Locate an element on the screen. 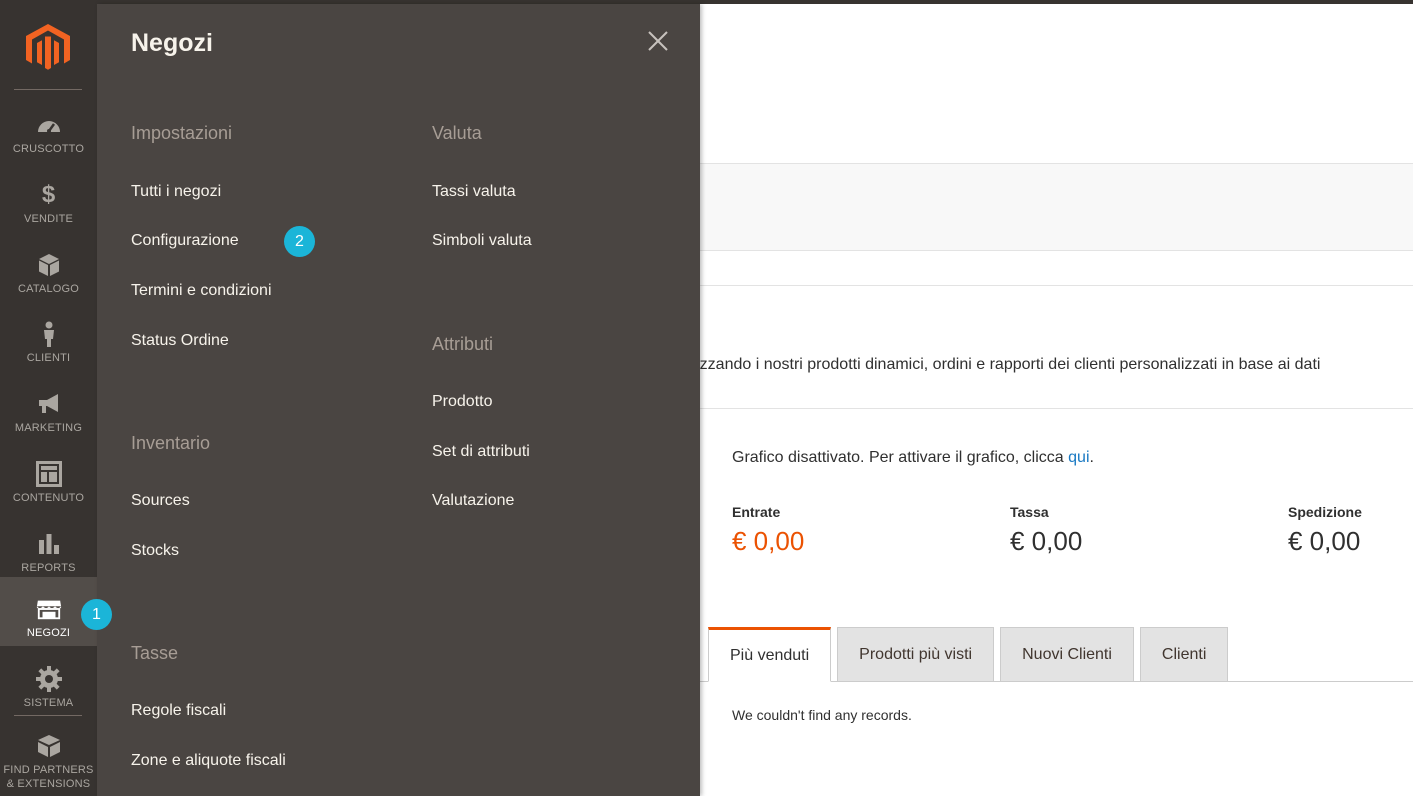 Image resolution: width=1413 pixels, height=796 pixels. menu-link-stocks: Stocks is located at coordinates (155, 551).